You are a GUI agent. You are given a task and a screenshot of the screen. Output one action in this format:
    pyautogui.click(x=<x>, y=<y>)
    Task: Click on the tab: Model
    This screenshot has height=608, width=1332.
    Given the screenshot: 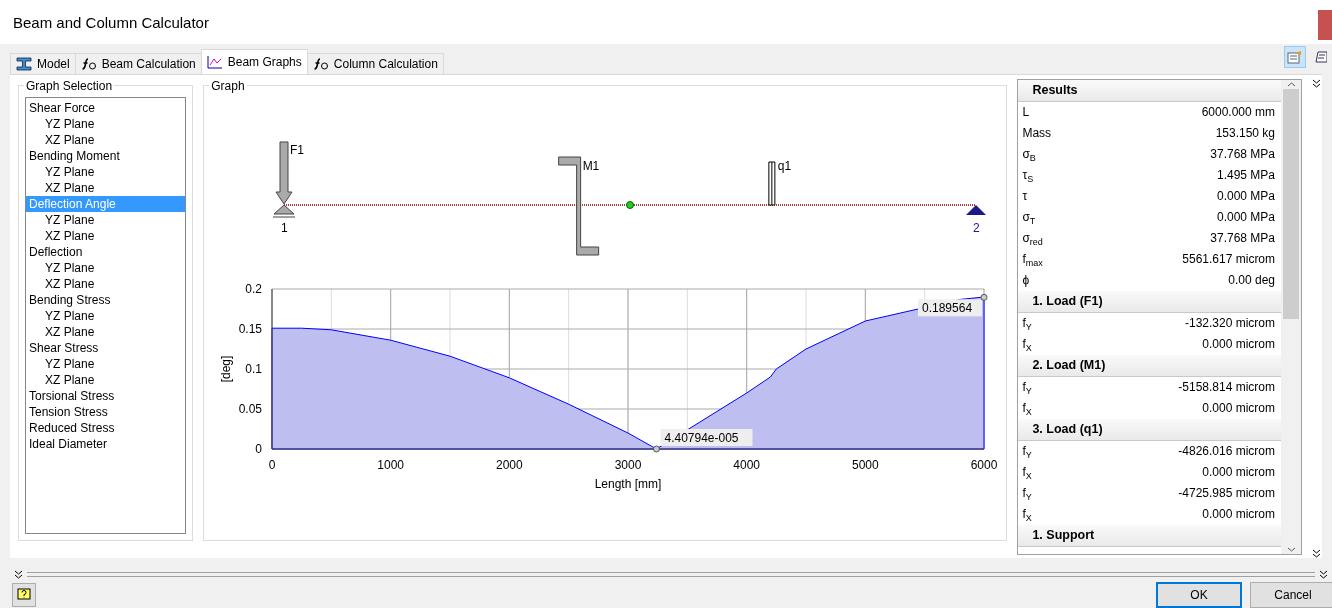 What is the action you would take?
    pyautogui.click(x=43, y=63)
    